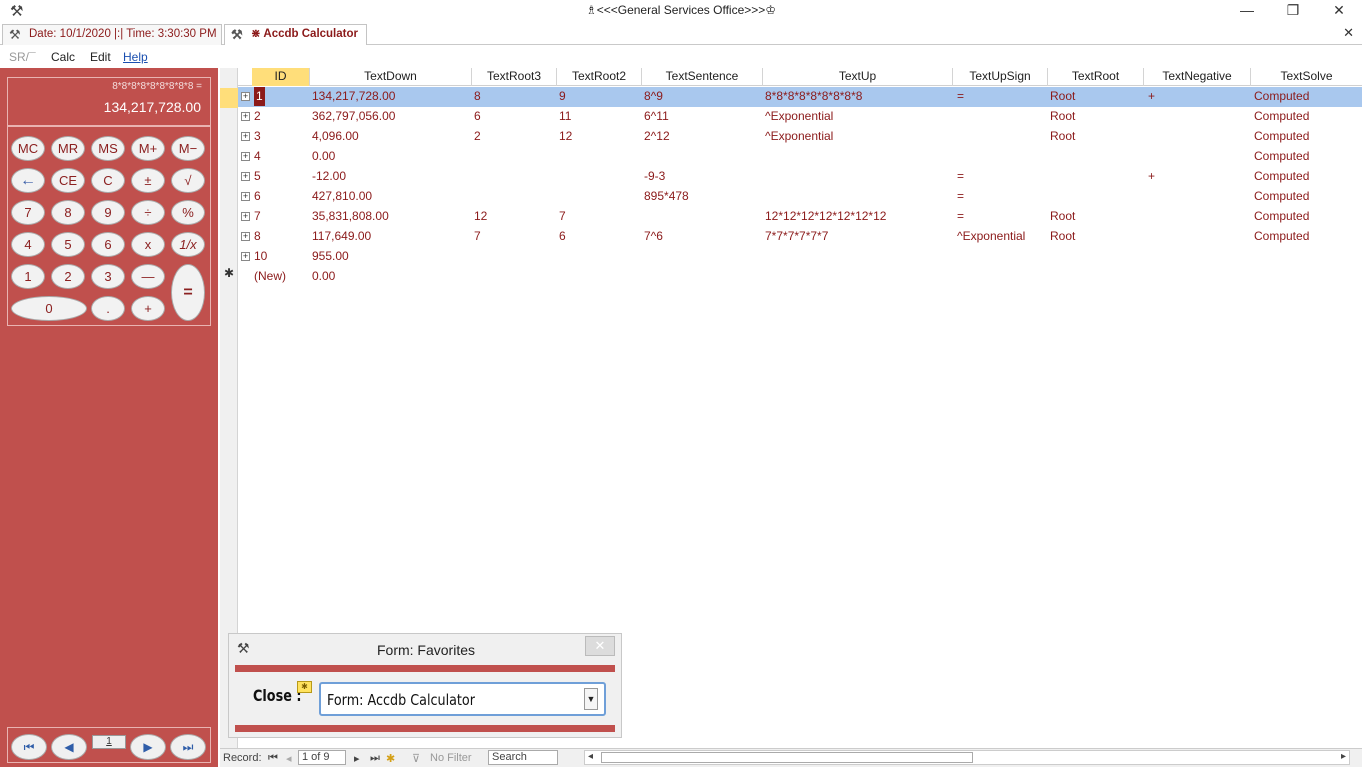 The height and width of the screenshot is (767, 1362). Describe the element at coordinates (282, 277) in the screenshot. I see `cell-id: (New)` at that location.